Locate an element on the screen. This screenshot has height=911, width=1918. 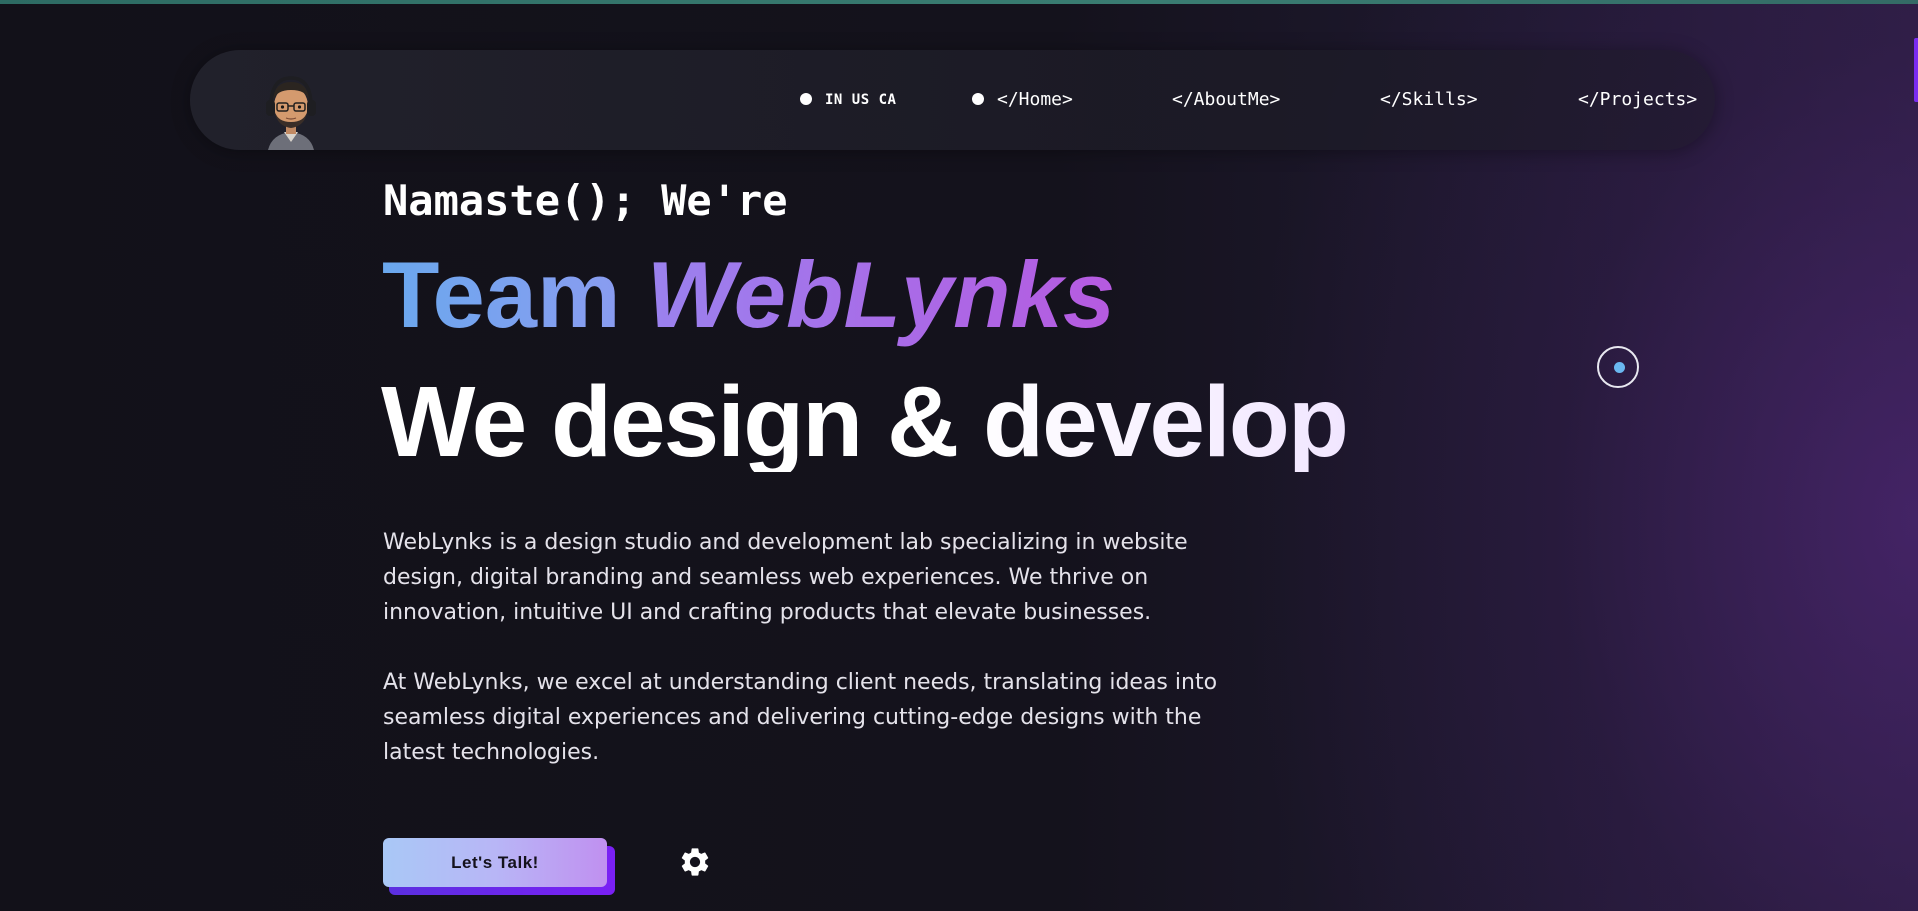
team-word: Team is located at coordinates (501, 294).